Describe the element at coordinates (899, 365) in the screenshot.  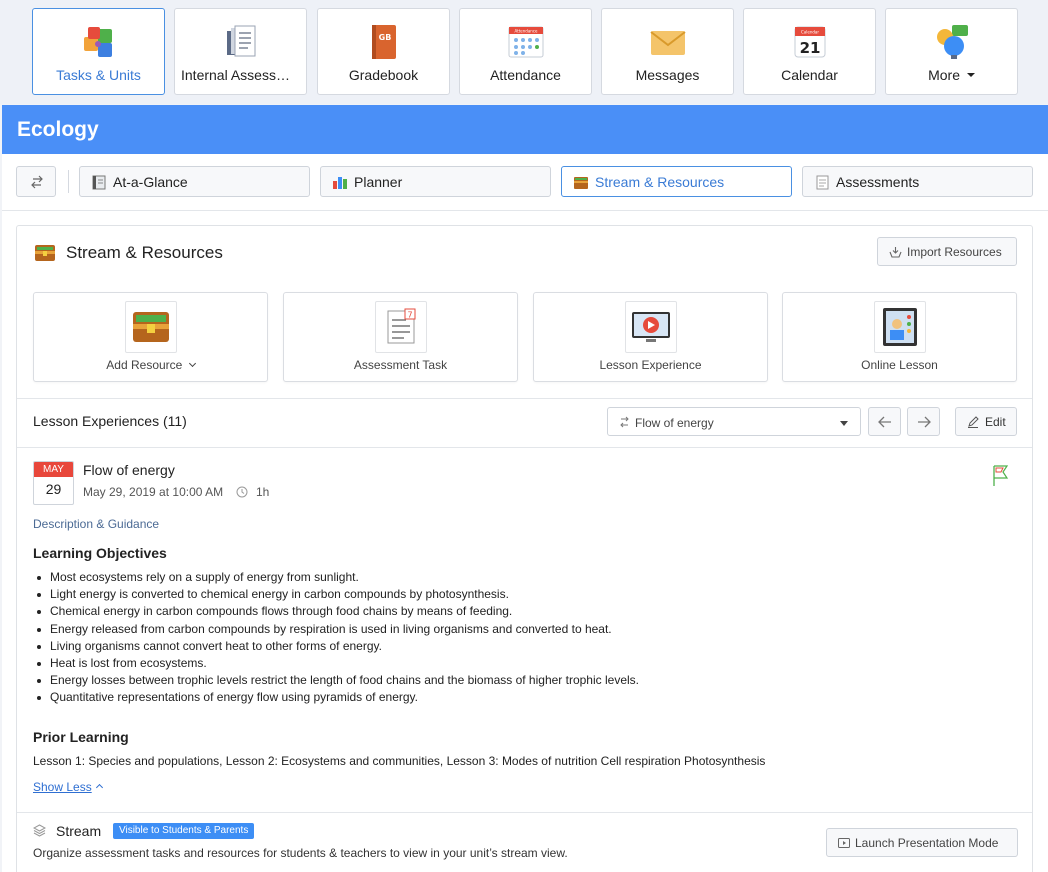
I see `online-lesson-label: Online Lesson` at that location.